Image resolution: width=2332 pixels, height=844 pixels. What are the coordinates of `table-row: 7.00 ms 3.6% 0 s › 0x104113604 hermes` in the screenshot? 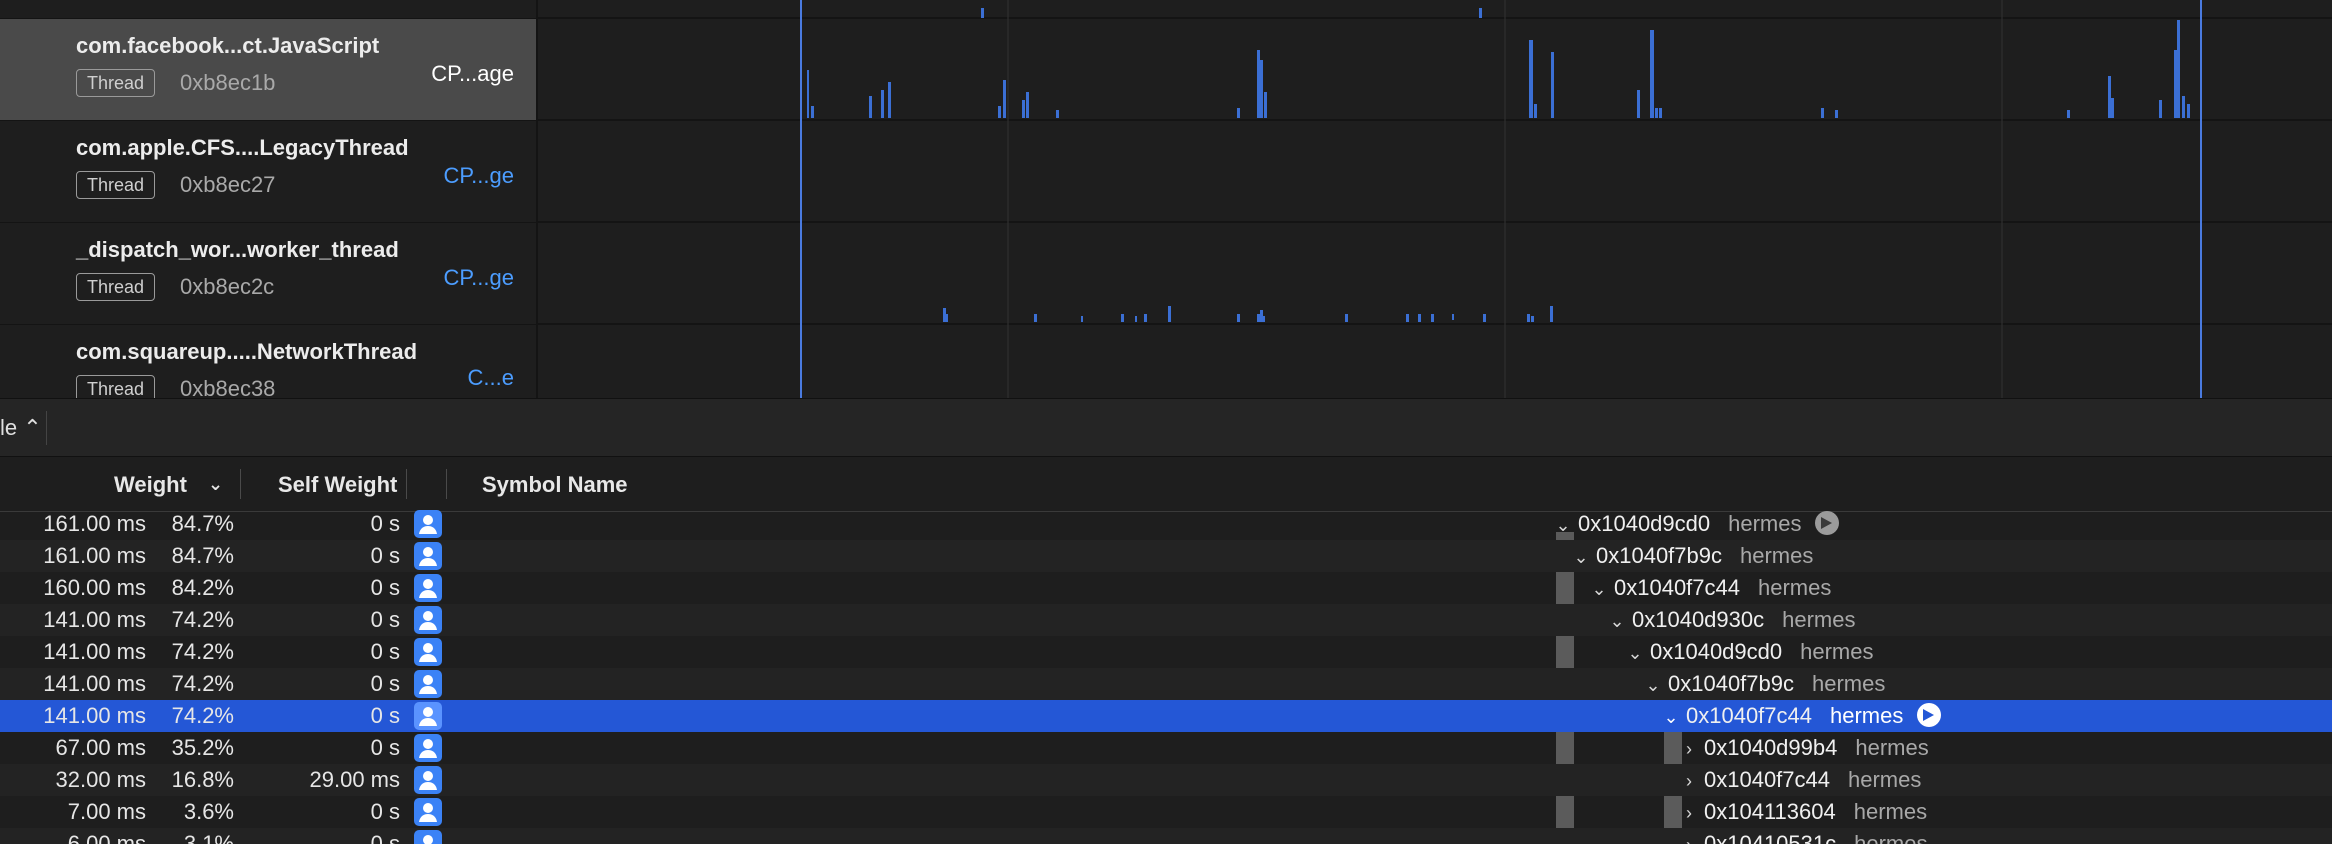 It's located at (1166, 812).